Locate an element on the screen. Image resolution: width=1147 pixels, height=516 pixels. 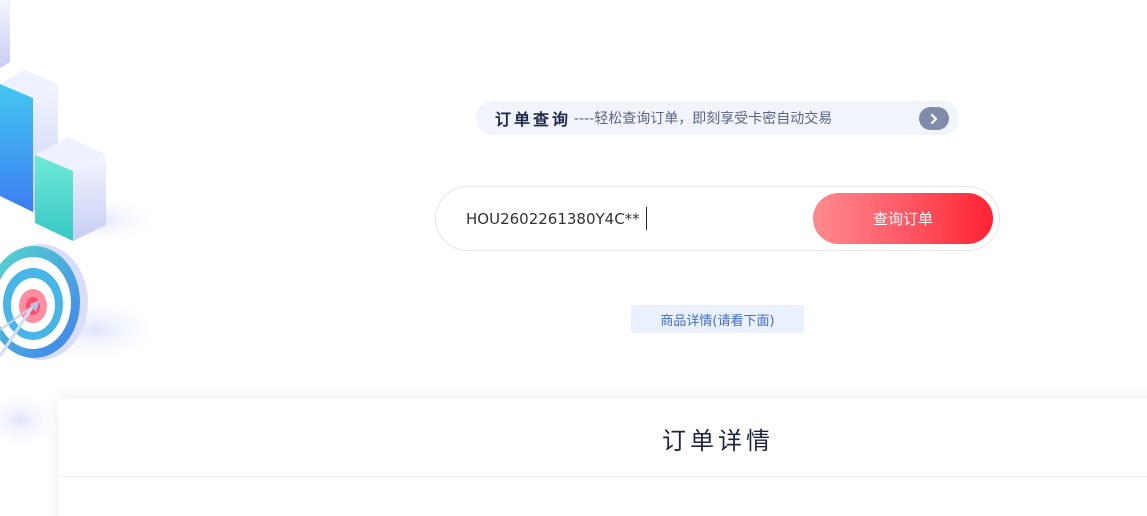
order-search-box: 查询订单 is located at coordinates (717, 218).